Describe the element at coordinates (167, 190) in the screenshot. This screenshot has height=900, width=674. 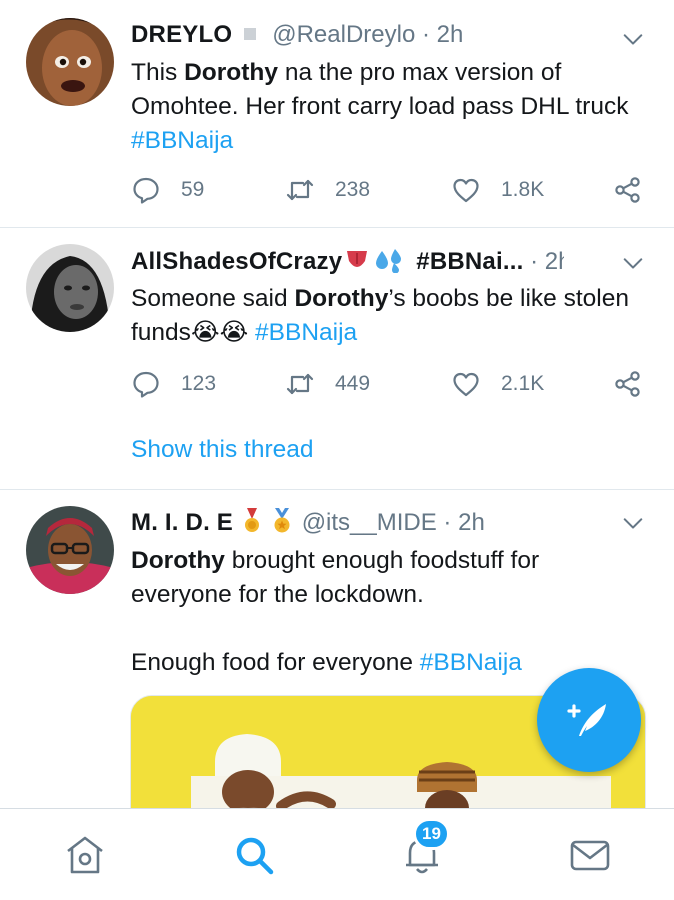
I see `reply-button: 59` at that location.